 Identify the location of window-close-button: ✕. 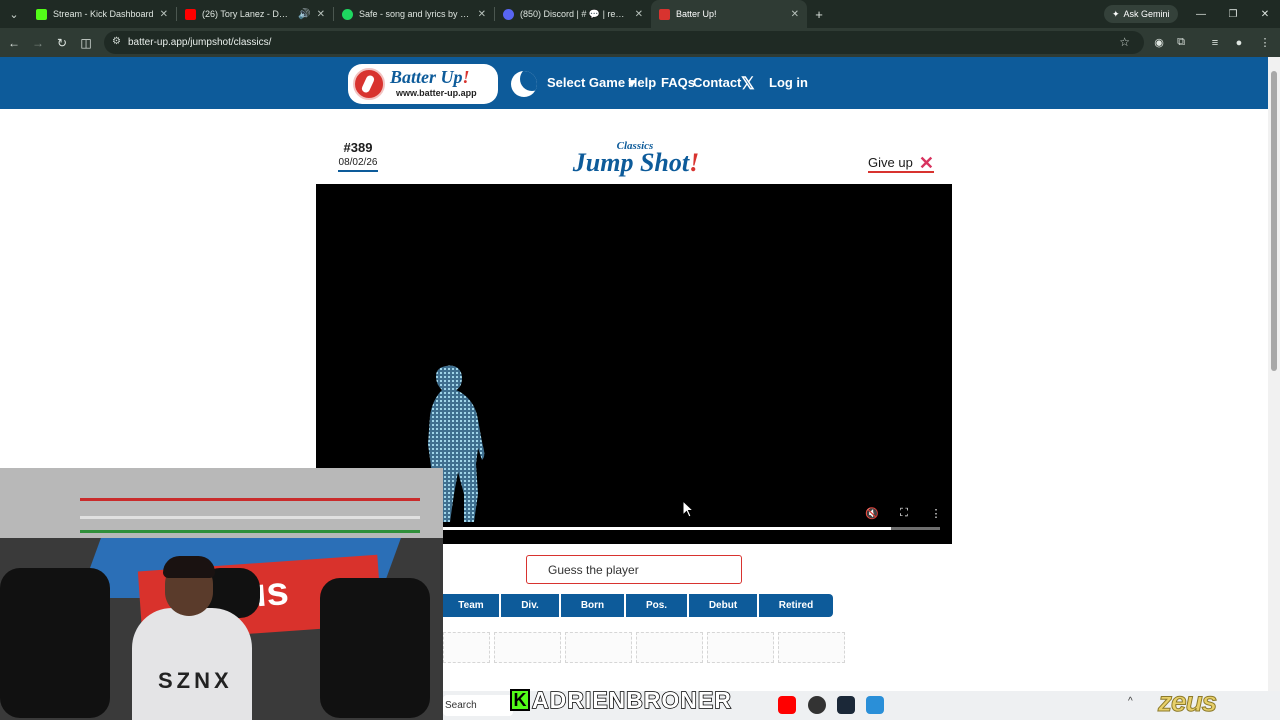
(1264, 14).